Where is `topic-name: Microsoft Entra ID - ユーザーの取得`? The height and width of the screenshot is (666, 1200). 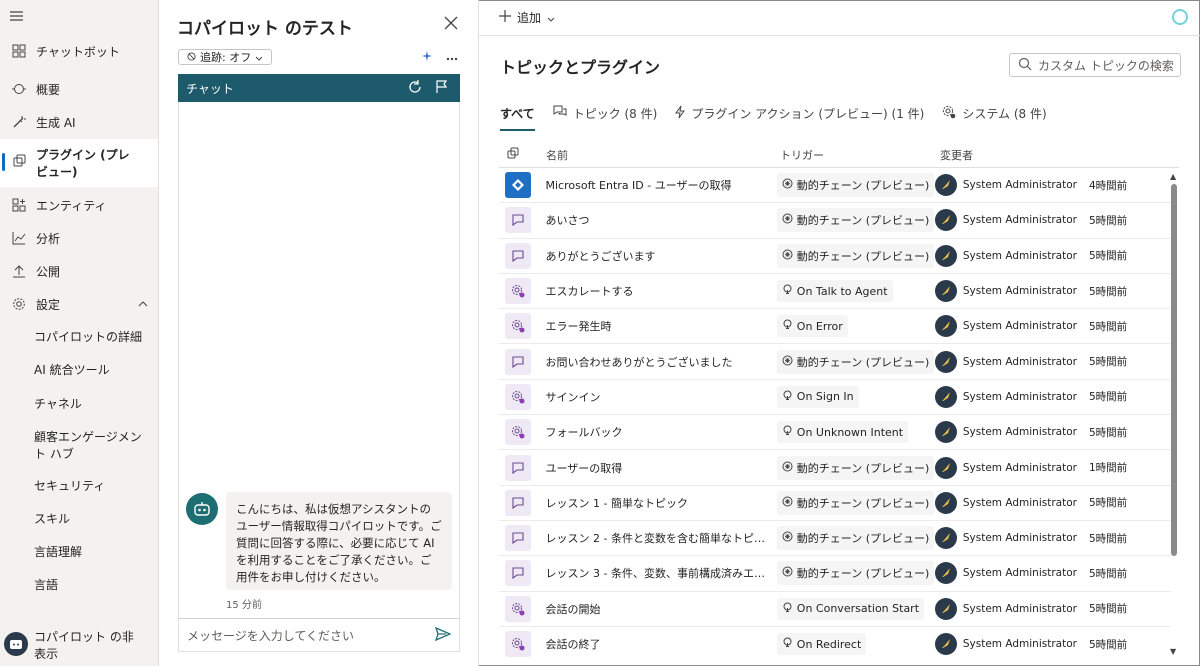
topic-name: Microsoft Entra ID - ユーザーの取得 is located at coordinates (661, 185).